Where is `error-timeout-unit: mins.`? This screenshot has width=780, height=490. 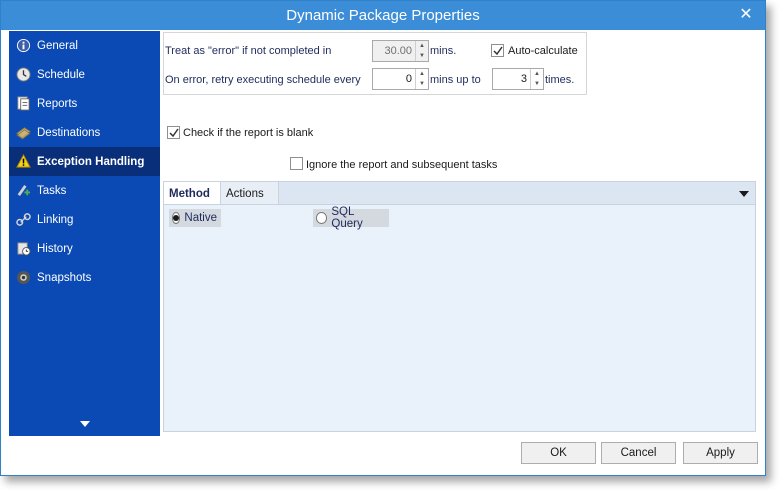 error-timeout-unit: mins. is located at coordinates (443, 51).